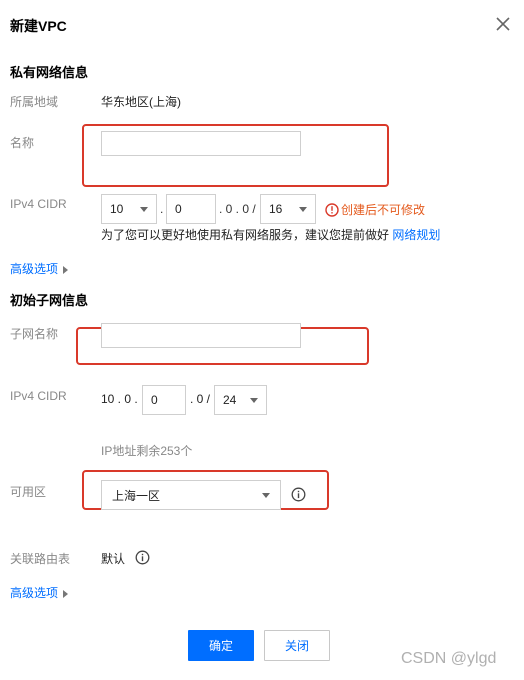  What do you see at coordinates (297, 645) in the screenshot?
I see `close-button: 关闭` at bounding box center [297, 645].